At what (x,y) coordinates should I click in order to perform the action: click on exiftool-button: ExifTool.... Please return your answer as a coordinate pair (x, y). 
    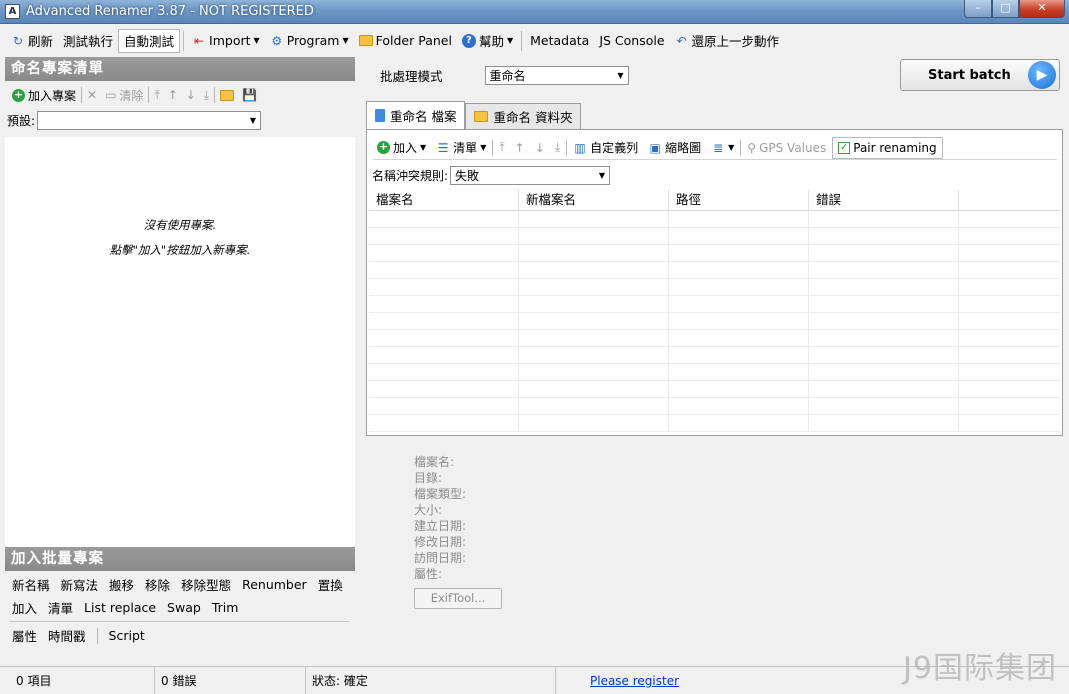
    Looking at the image, I should click on (458, 598).